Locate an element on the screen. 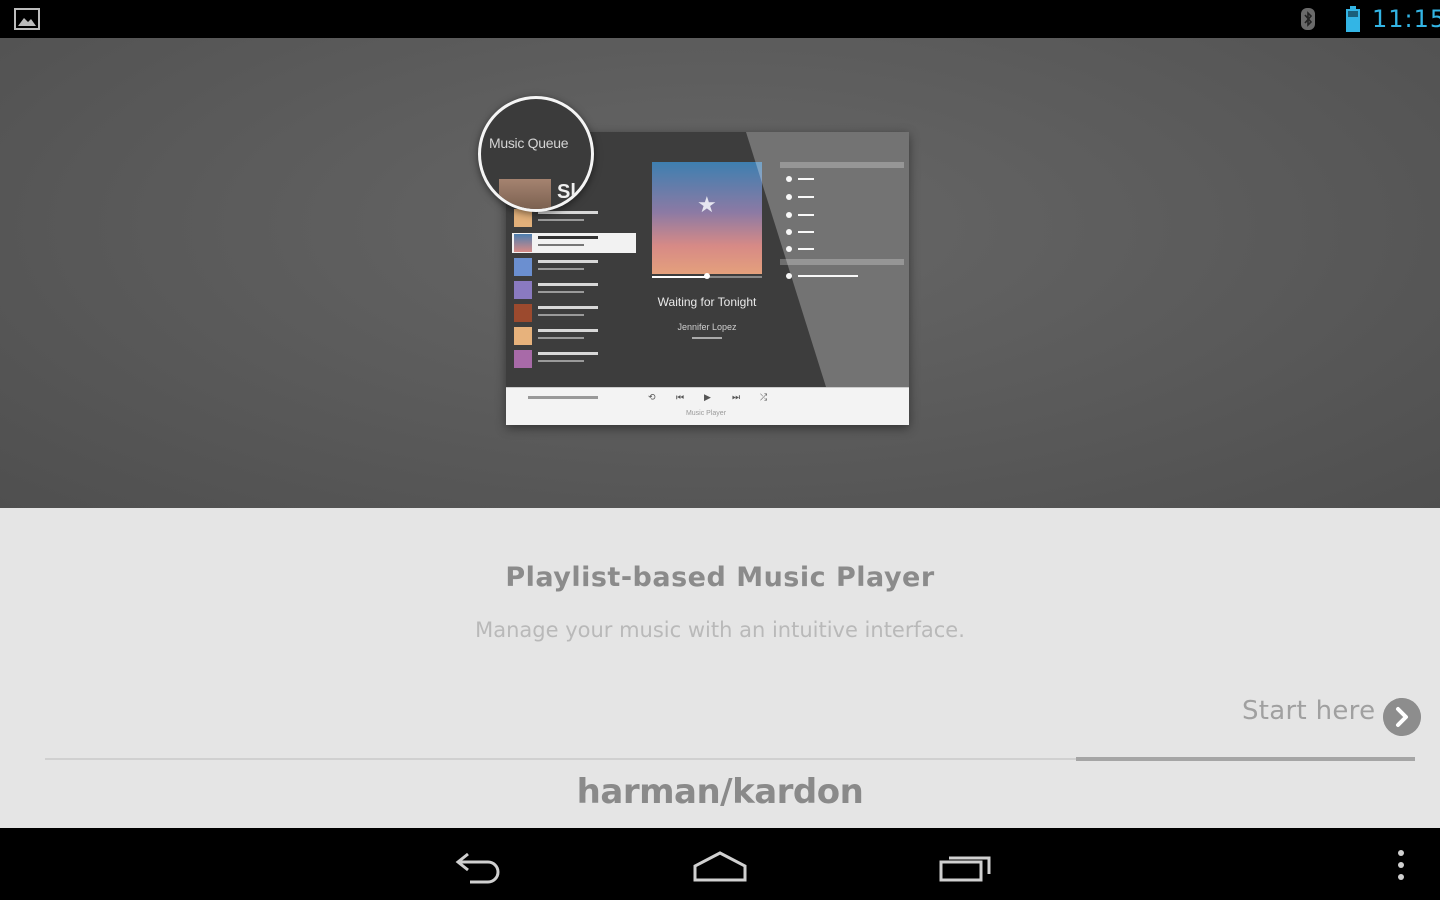  bluetooth-icon is located at coordinates (1308, 19).